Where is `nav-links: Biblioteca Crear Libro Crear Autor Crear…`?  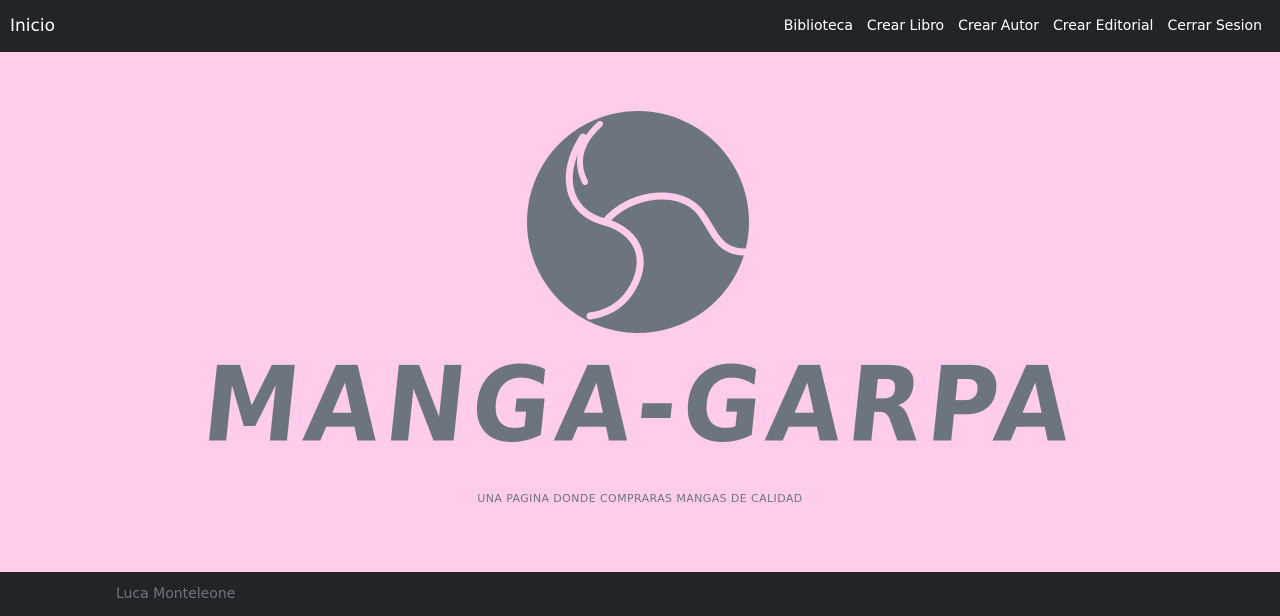
nav-links: Biblioteca Crear Libro Crear Autor Crear… is located at coordinates (1027, 26).